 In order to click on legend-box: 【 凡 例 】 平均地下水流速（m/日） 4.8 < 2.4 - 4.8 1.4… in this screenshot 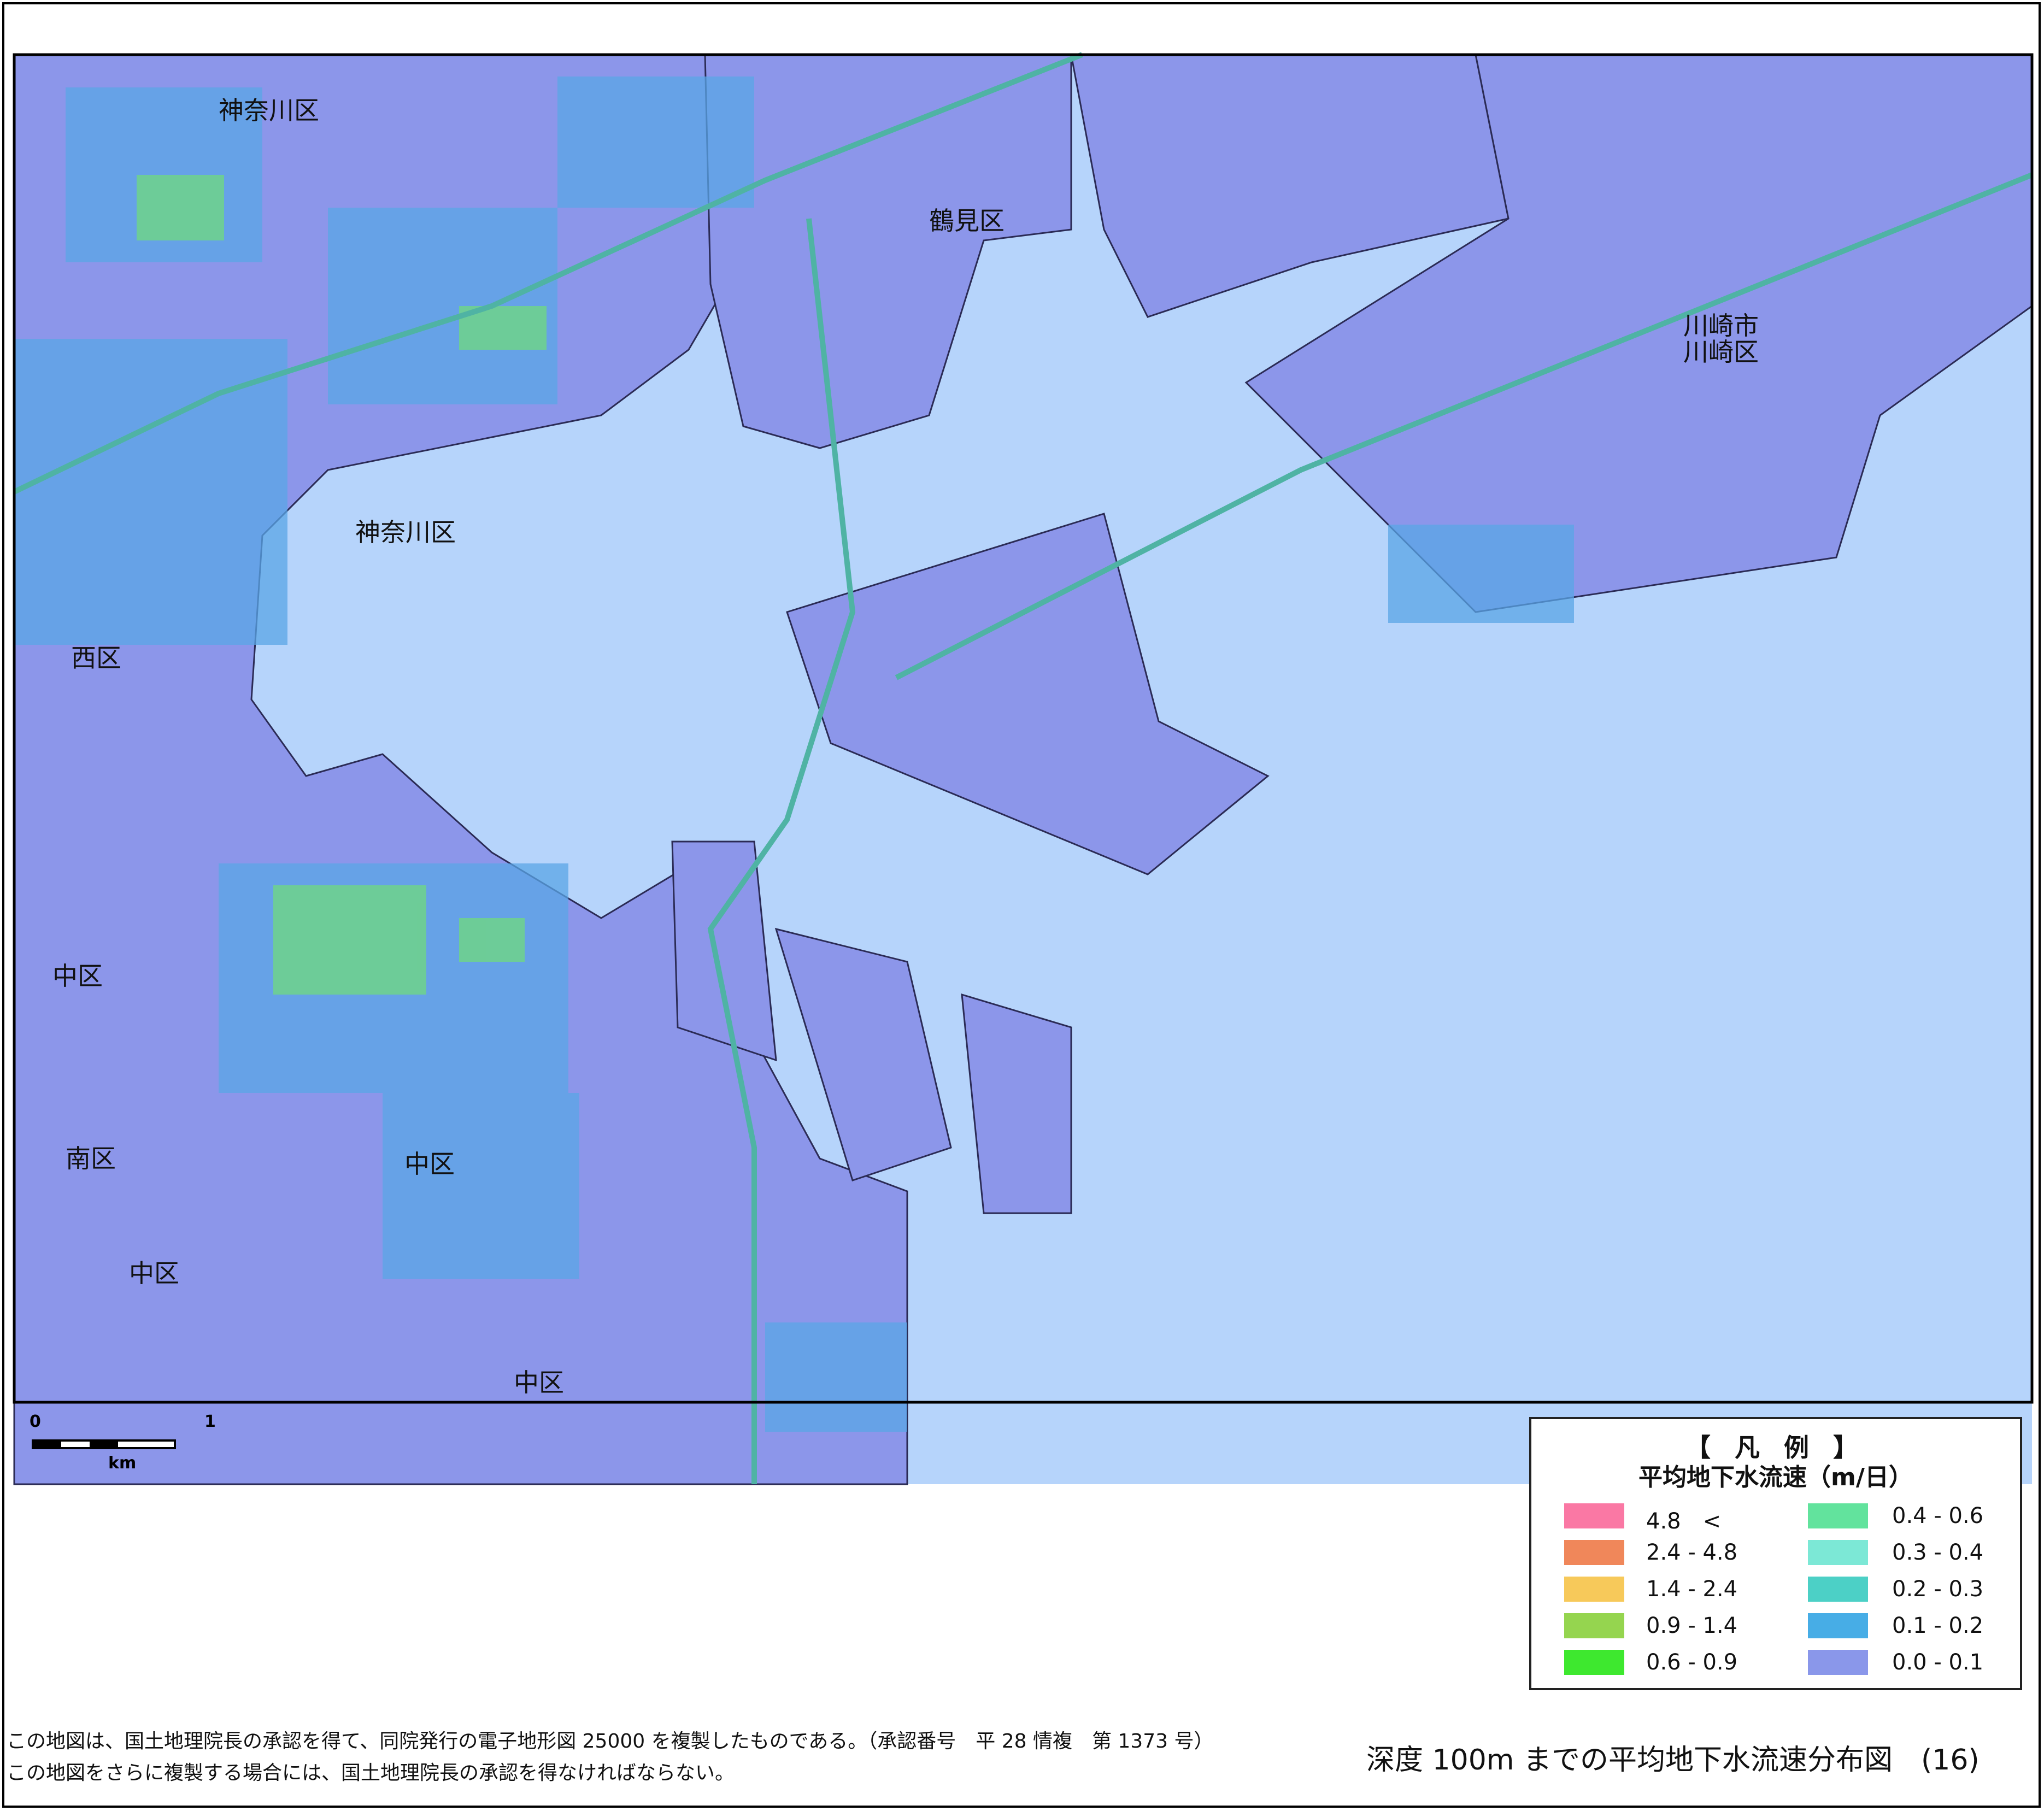, I will do `click(1775, 1553)`.